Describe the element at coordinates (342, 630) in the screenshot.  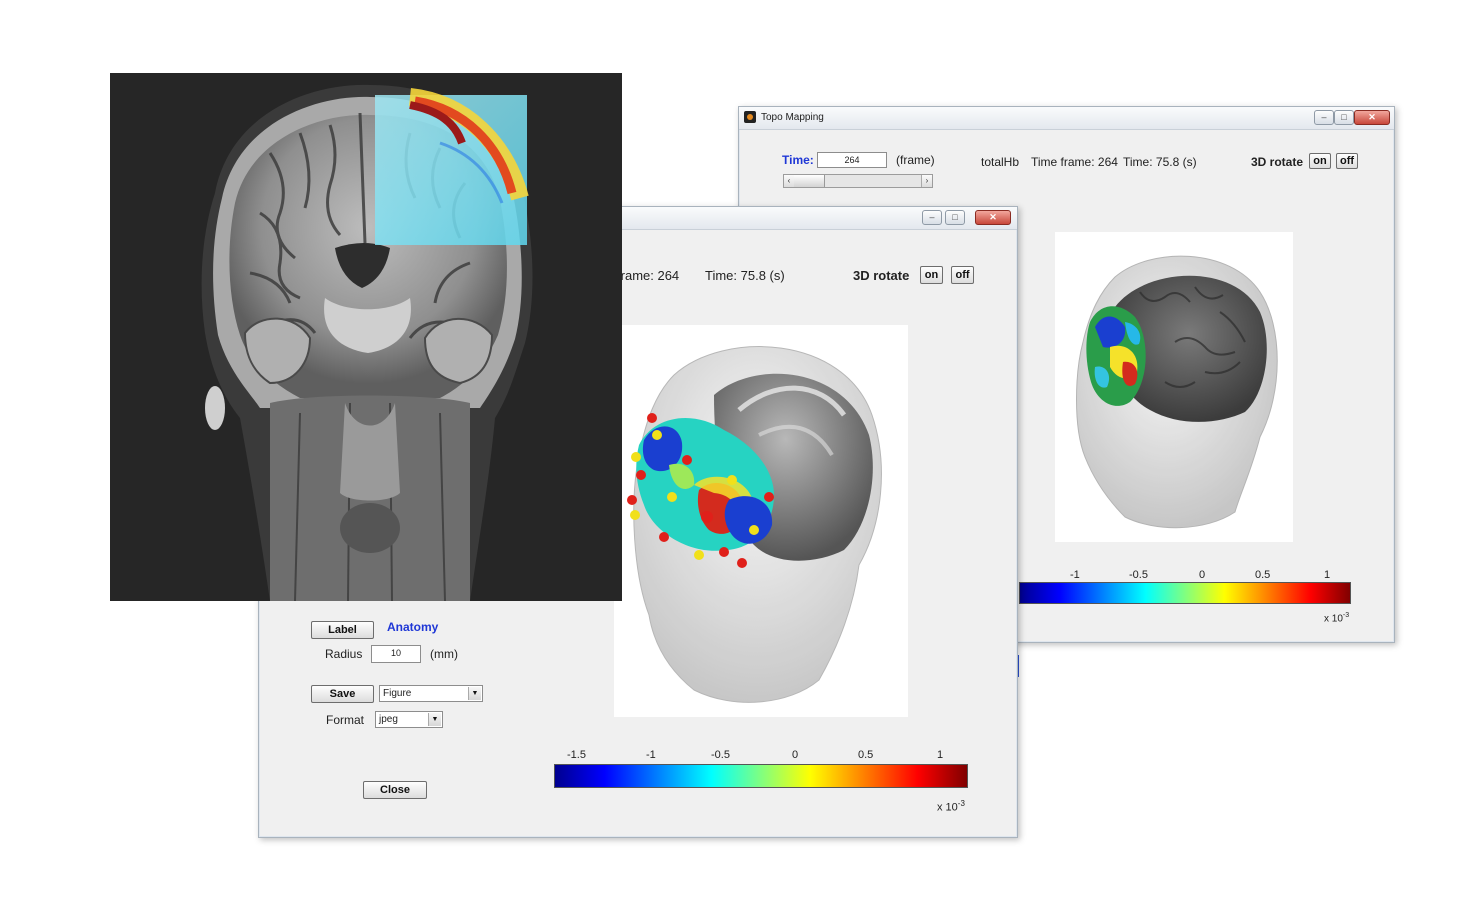
I see `label-button: Label` at that location.